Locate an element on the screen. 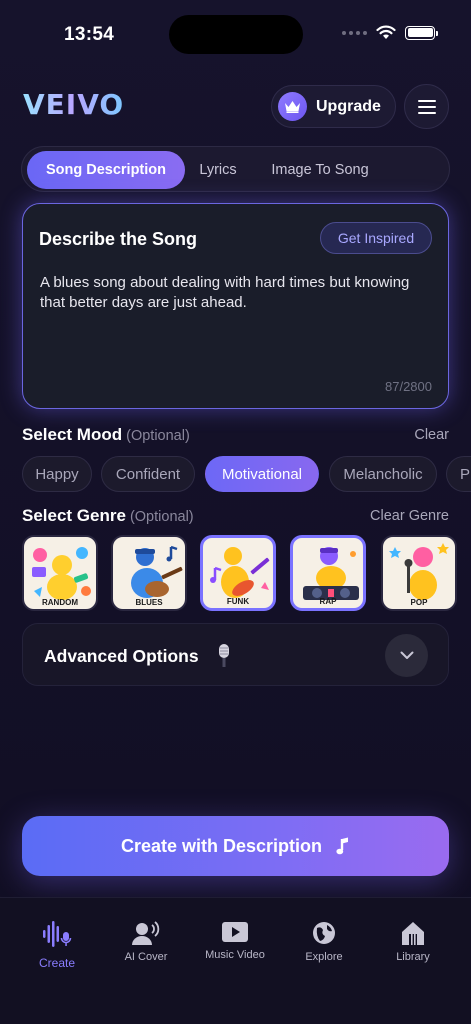  get-inspired-button: Get Inspired is located at coordinates (376, 238).